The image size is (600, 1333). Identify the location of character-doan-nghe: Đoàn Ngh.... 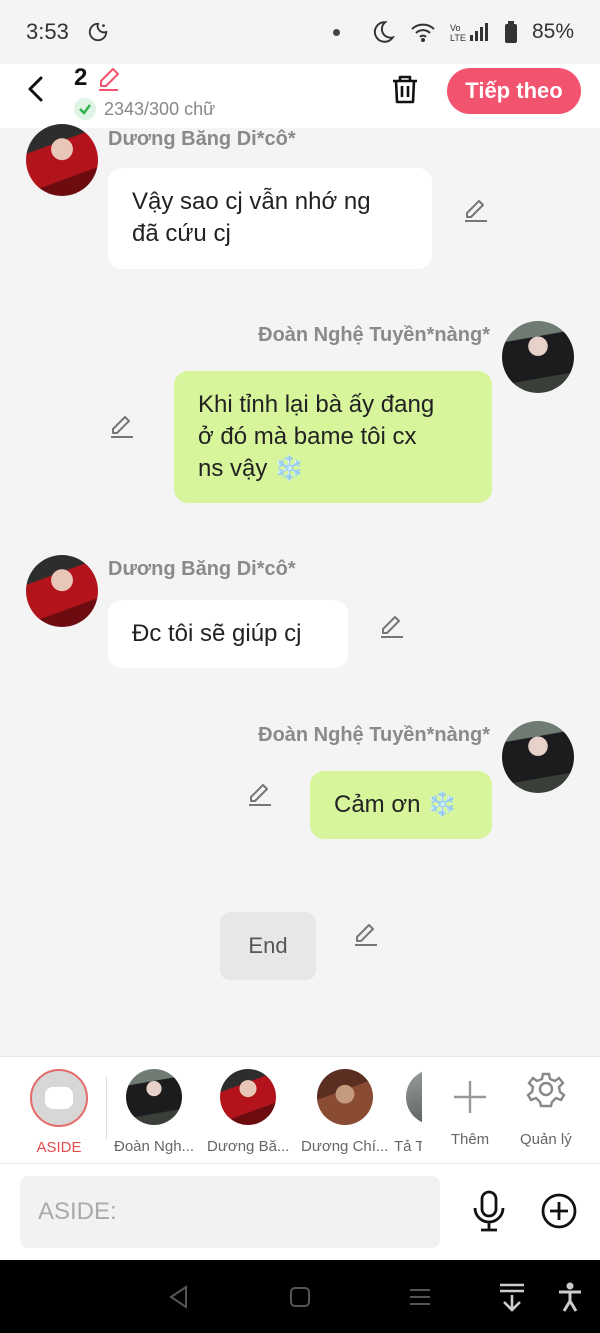
(154, 1112).